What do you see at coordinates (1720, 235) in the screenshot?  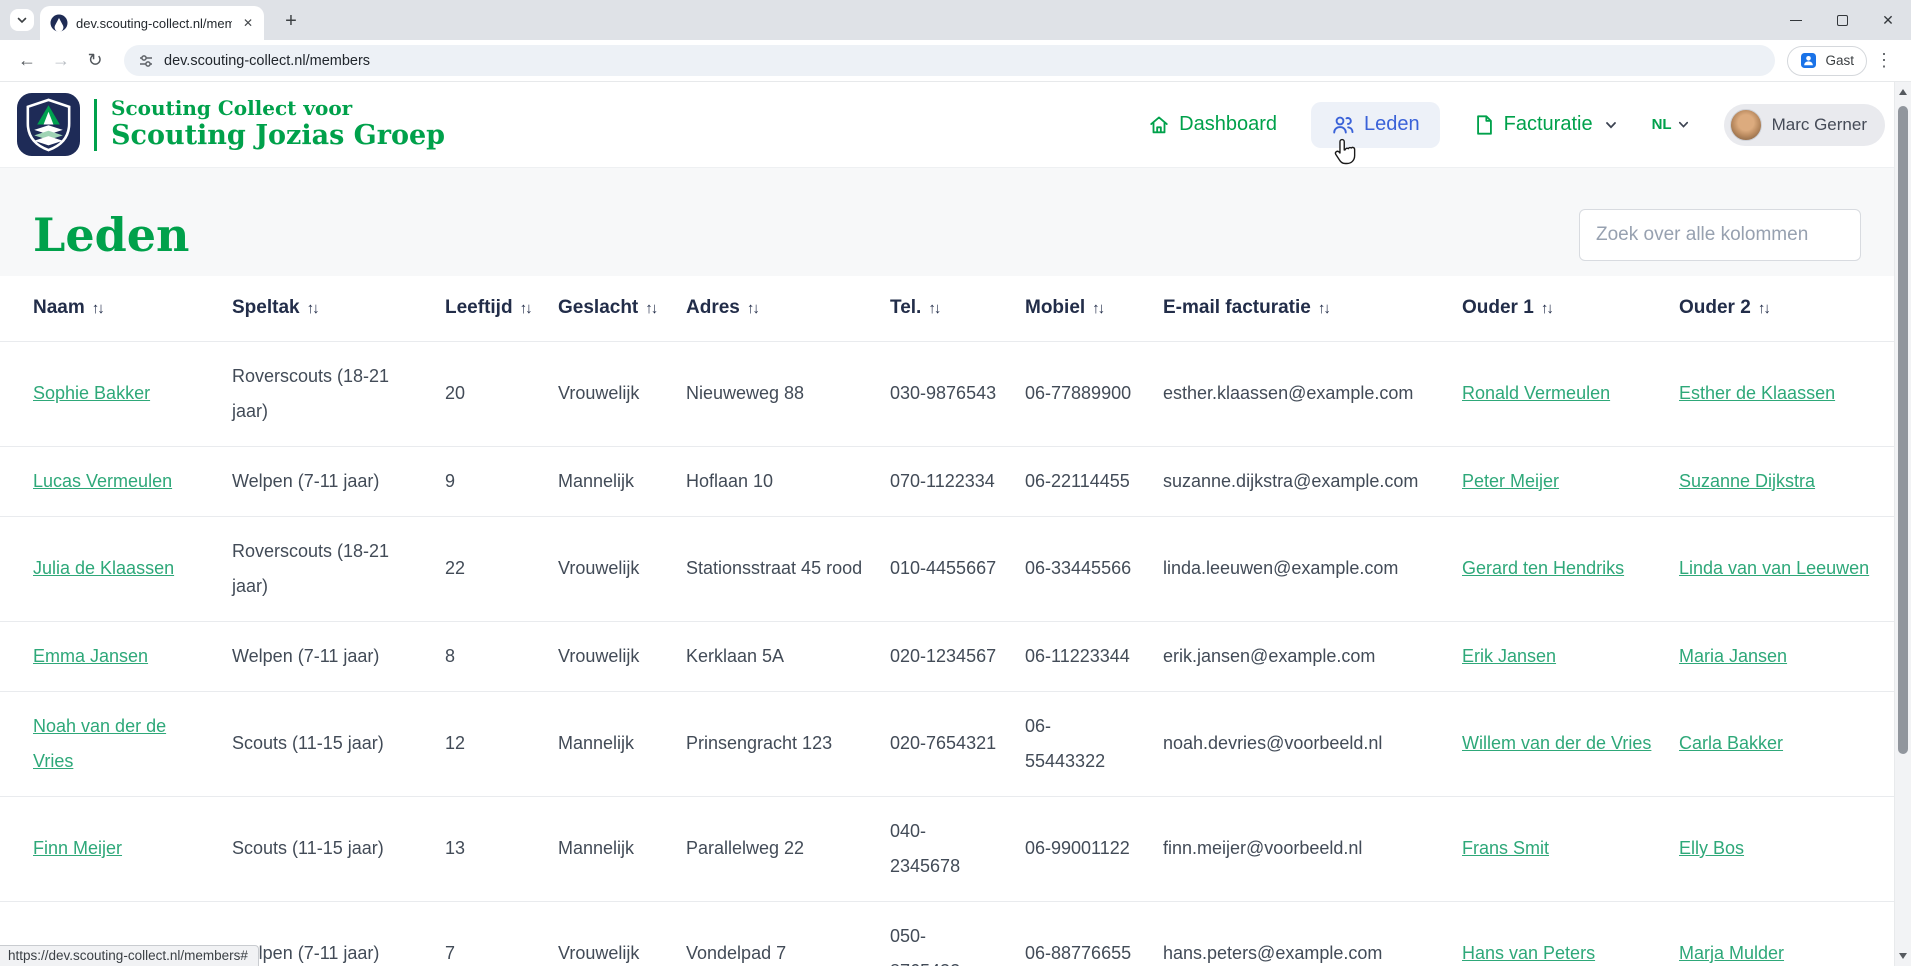 I see `search-input` at bounding box center [1720, 235].